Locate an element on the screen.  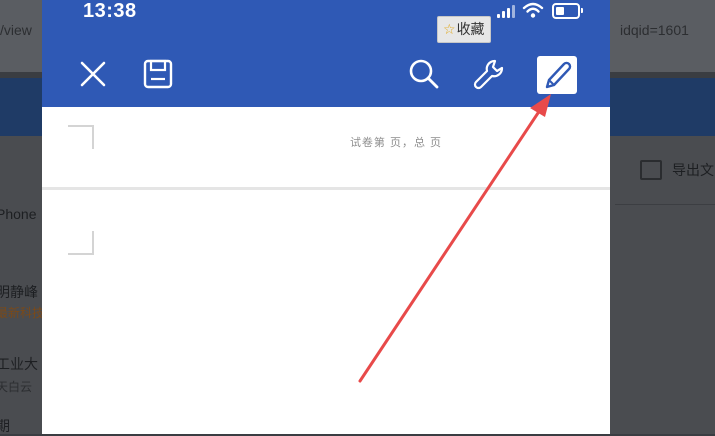
close-button is located at coordinates (93, 75).